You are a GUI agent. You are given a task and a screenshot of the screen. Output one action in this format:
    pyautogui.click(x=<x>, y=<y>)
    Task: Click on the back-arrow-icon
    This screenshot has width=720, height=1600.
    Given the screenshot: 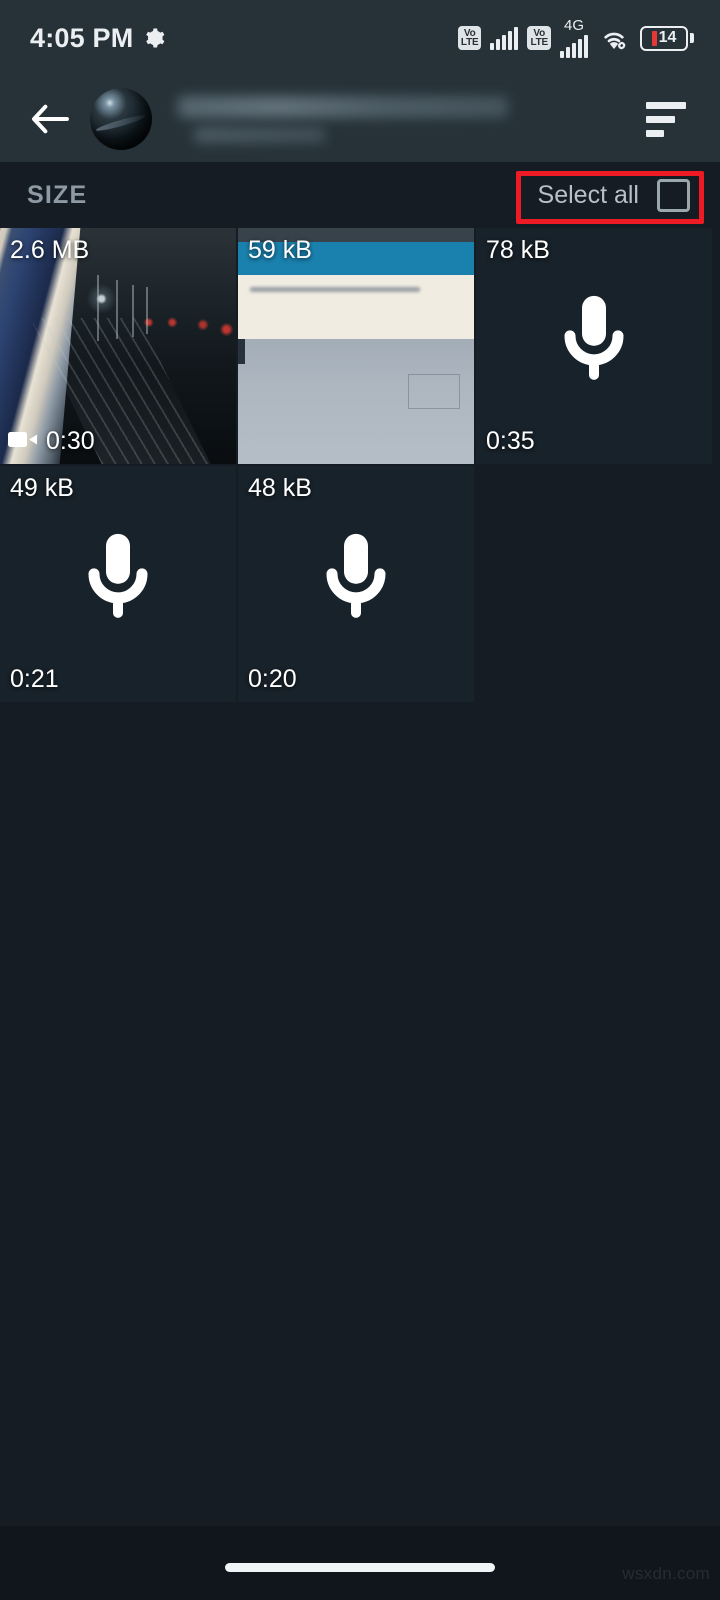 What is the action you would take?
    pyautogui.click(x=50, y=119)
    